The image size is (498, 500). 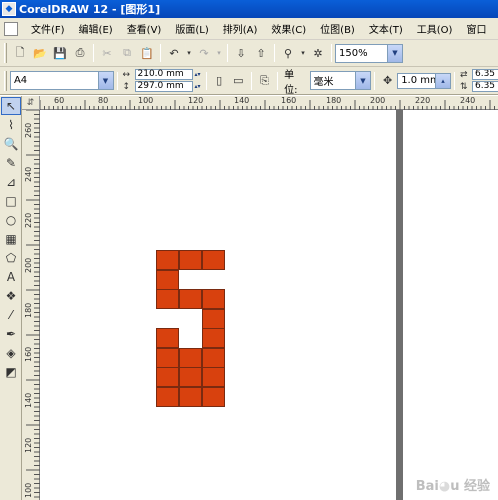 I want to click on undo-icon: ↶, so click(x=174, y=53).